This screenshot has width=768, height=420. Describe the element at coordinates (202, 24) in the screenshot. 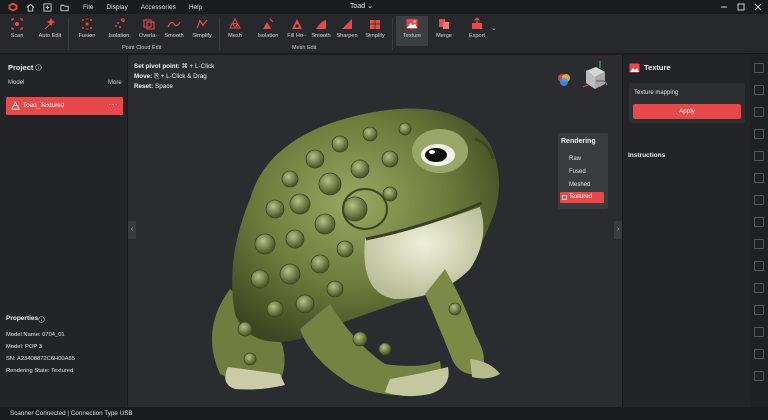

I see `simplify-icon` at that location.